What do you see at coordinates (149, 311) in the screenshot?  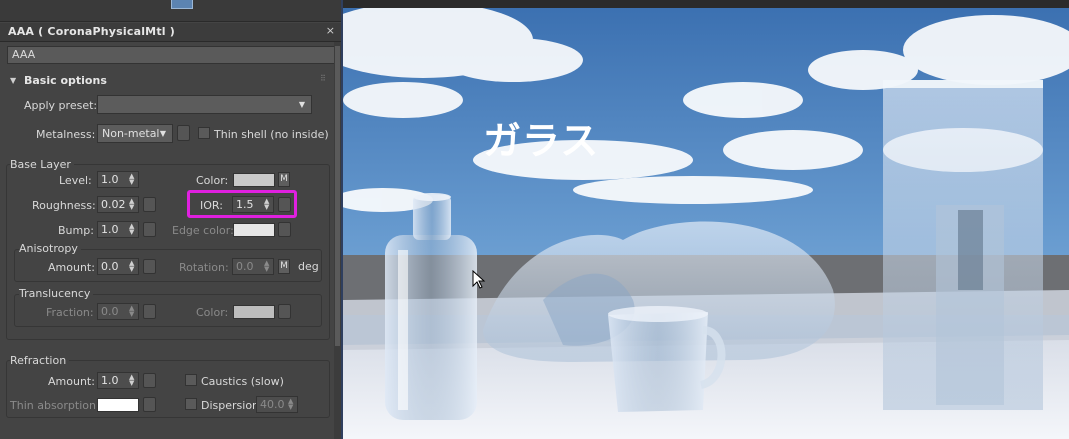 I see `fraction-map-button` at bounding box center [149, 311].